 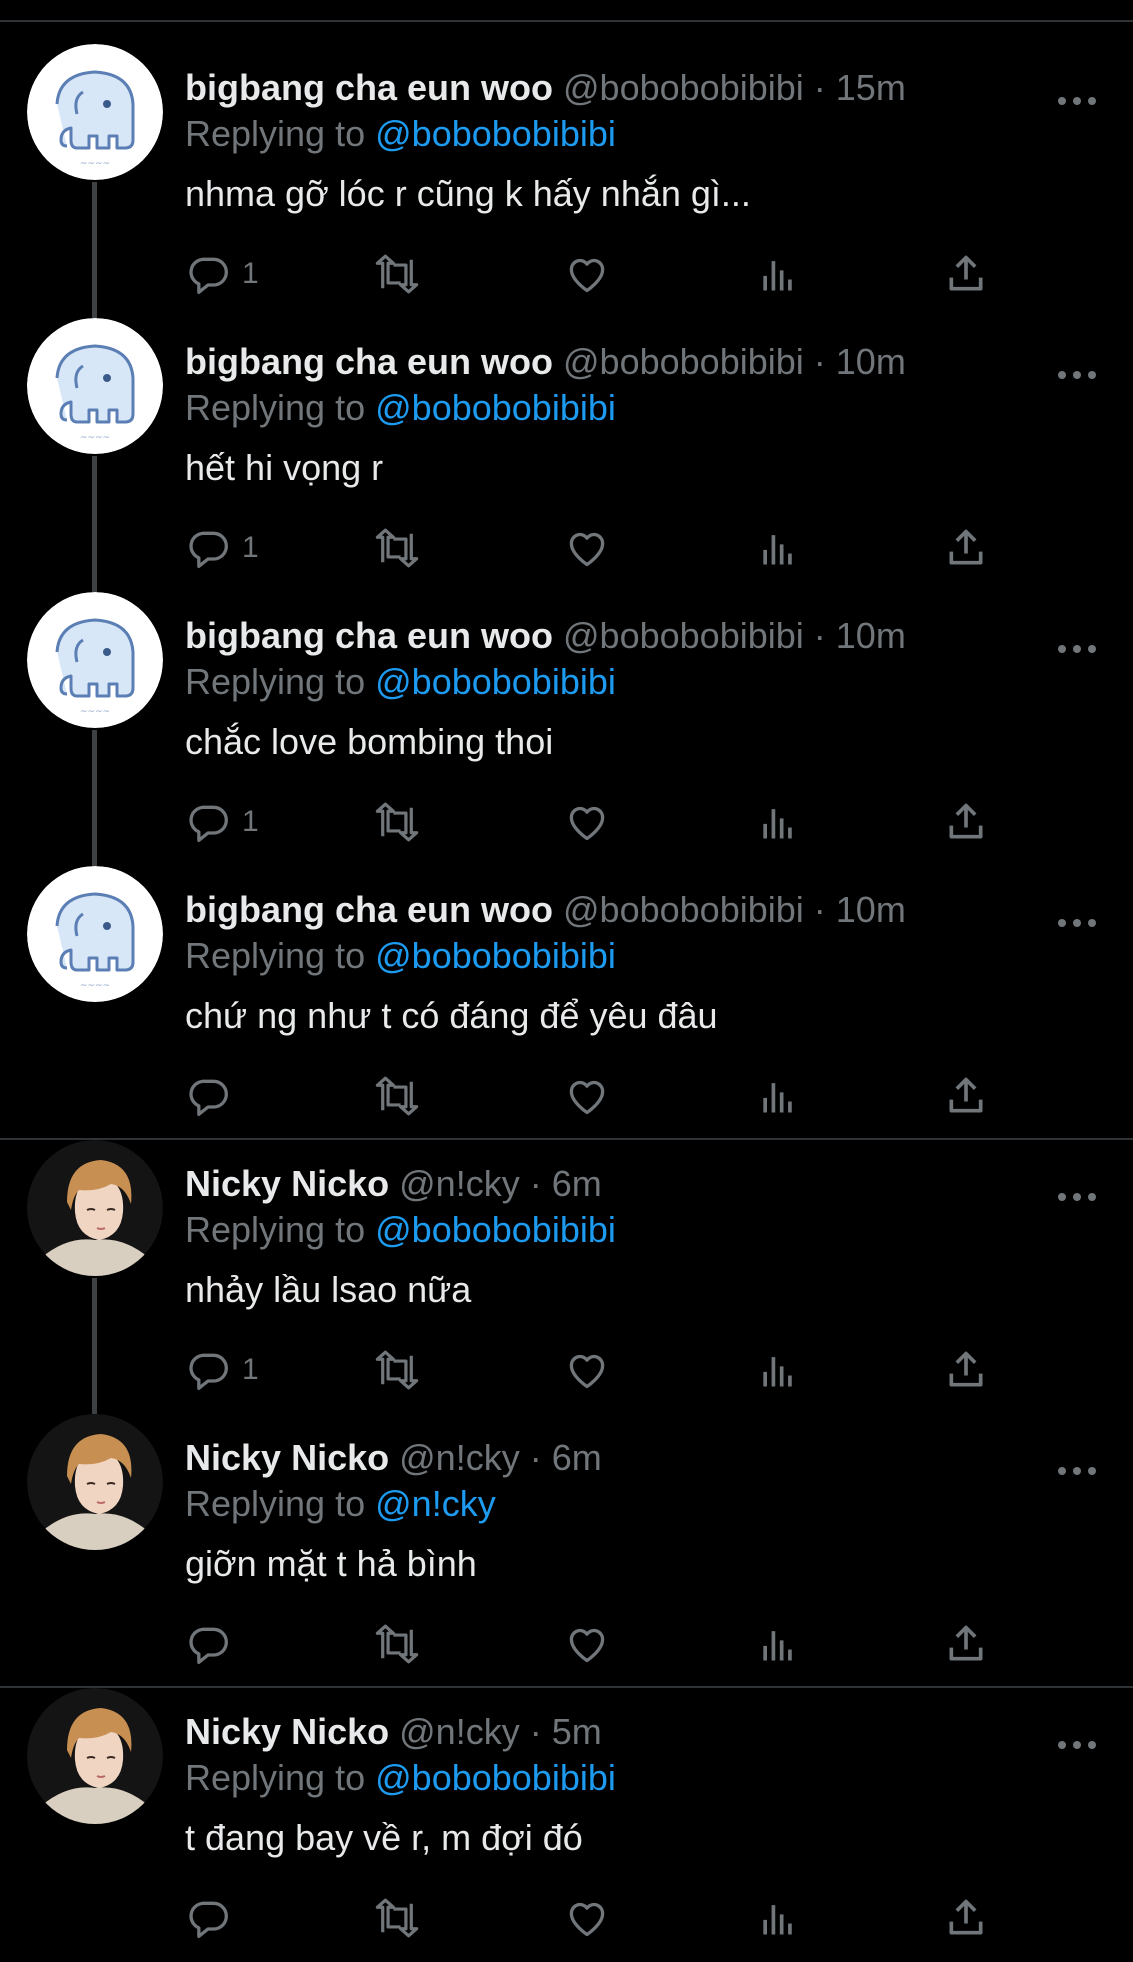 I want to click on tweet-header: bigbang cha eun woo @bobobobibibi · 15m, so click(x=545, y=88).